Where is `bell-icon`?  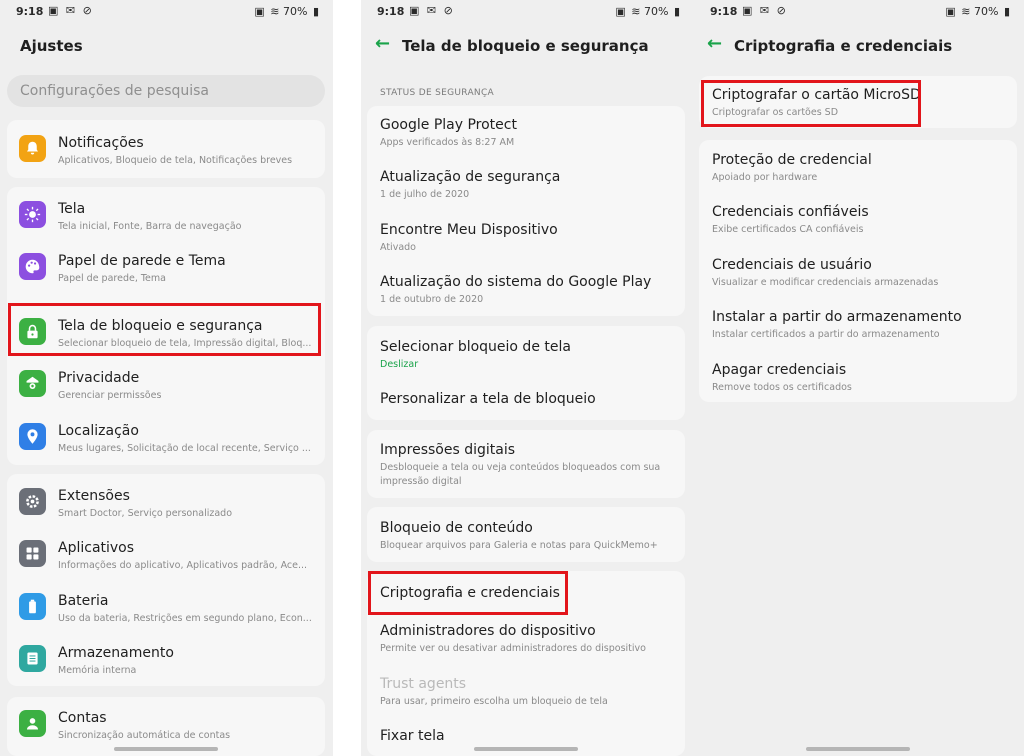 bell-icon is located at coordinates (32, 148).